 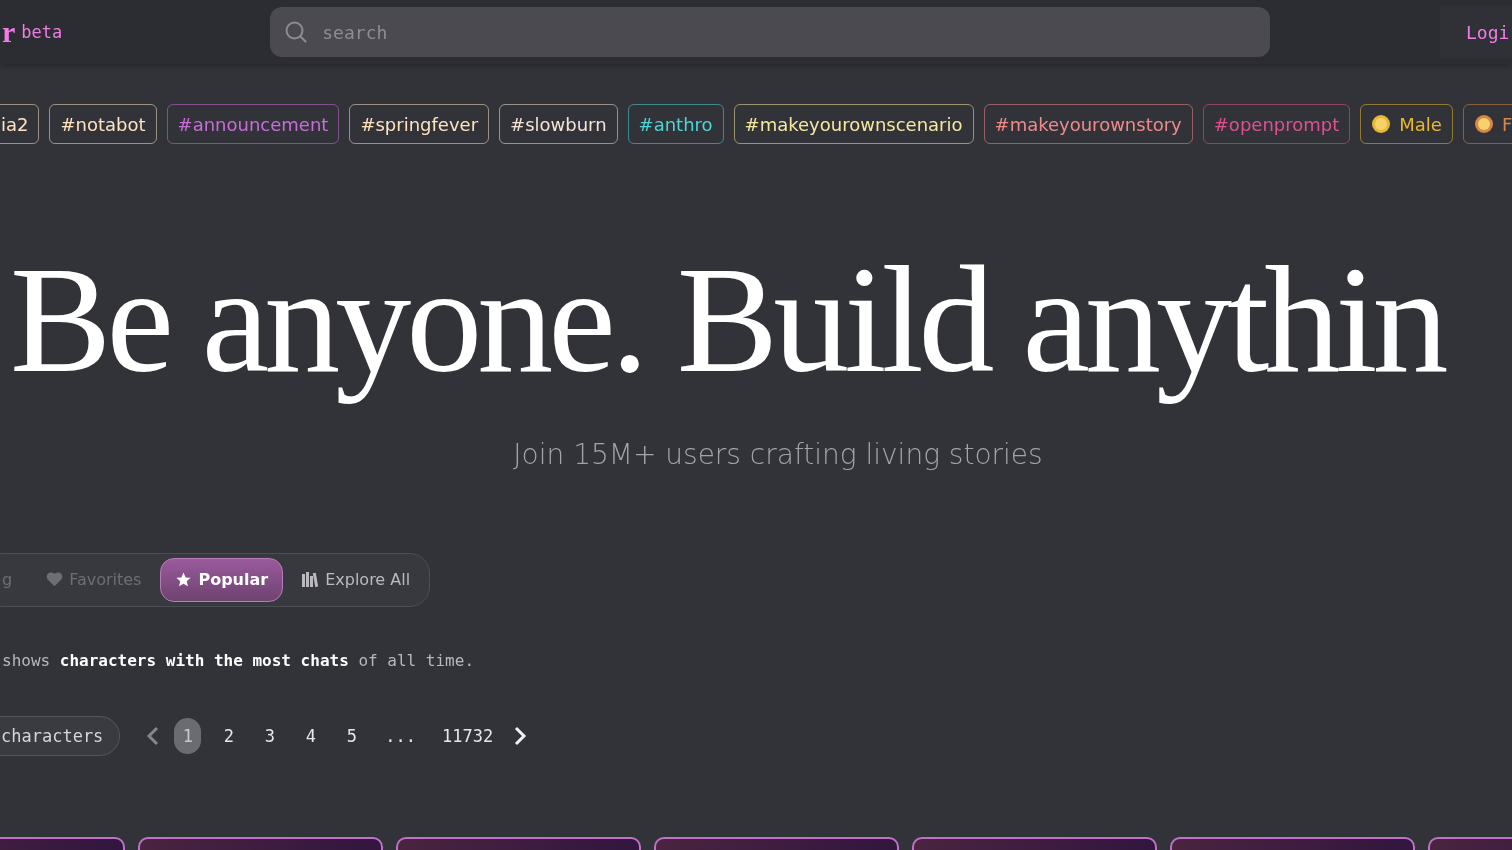 I want to click on search-field: search, so click(x=770, y=32).